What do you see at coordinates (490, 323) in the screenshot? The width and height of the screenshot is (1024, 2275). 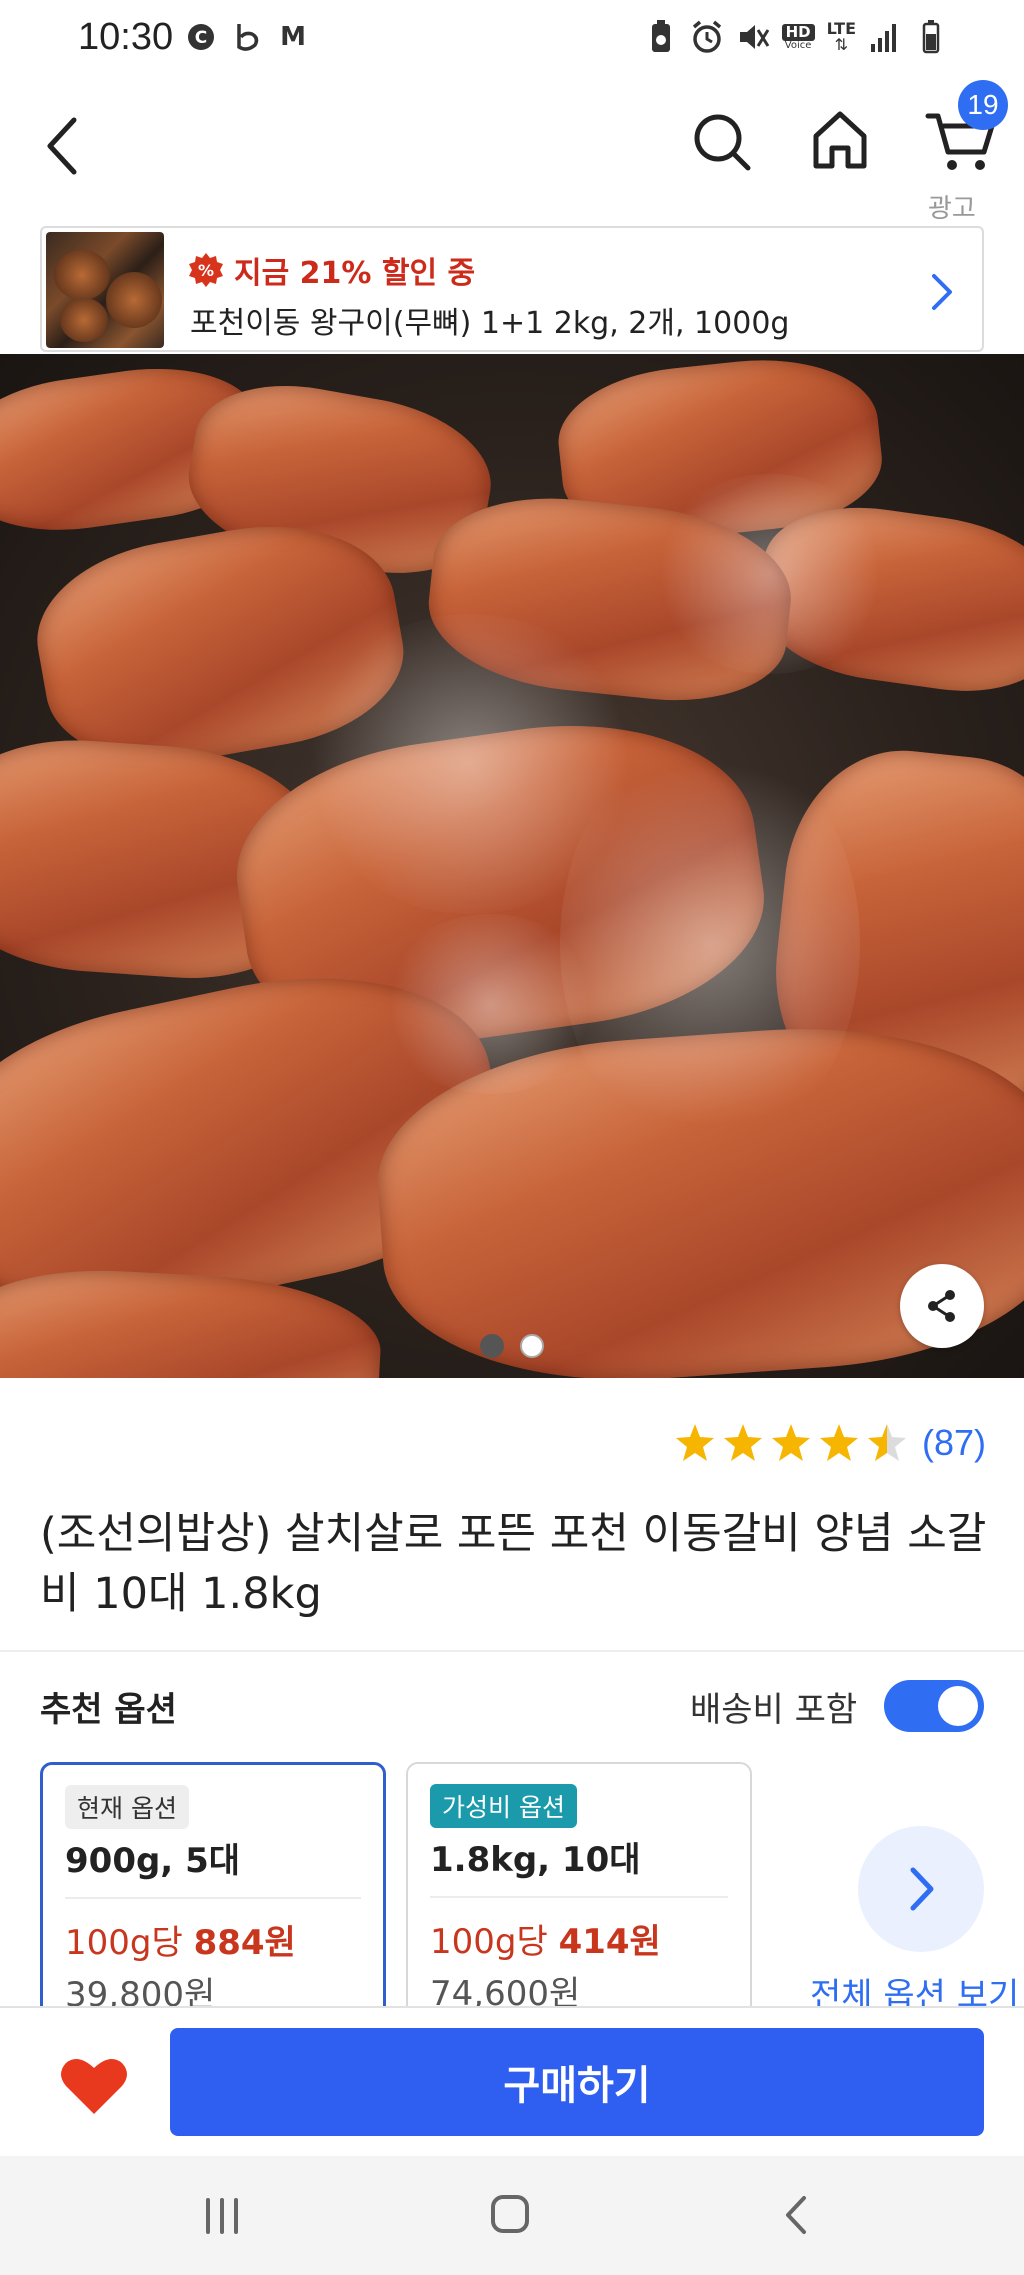 I see `ad-product-name: 포천이동 왕구이(무뼈) 1+1 2kg, 2개, 1000g` at bounding box center [490, 323].